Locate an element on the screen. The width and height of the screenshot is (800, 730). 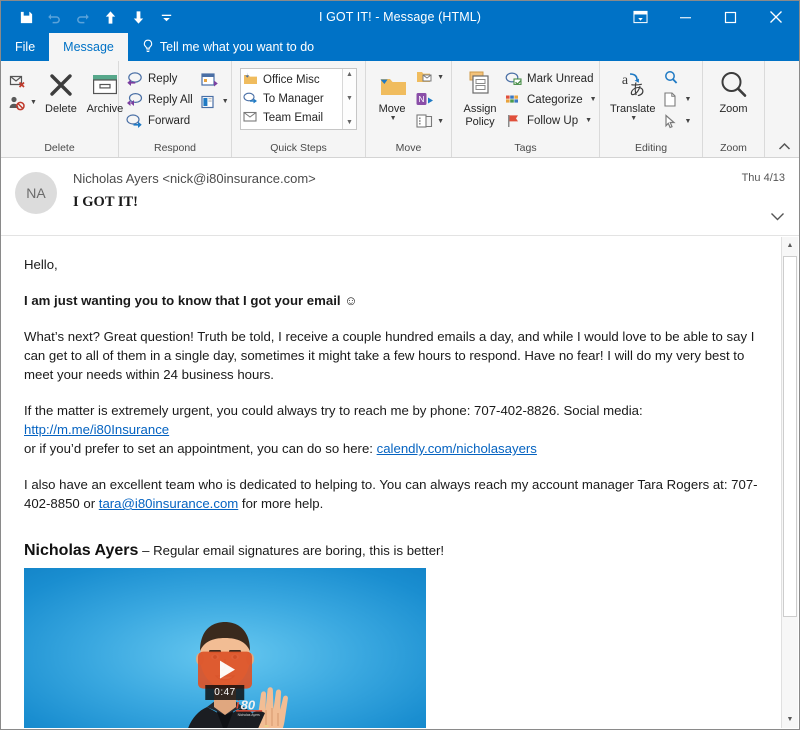
quick-step-team-email: Team Email is located at coordinates (292, 117).